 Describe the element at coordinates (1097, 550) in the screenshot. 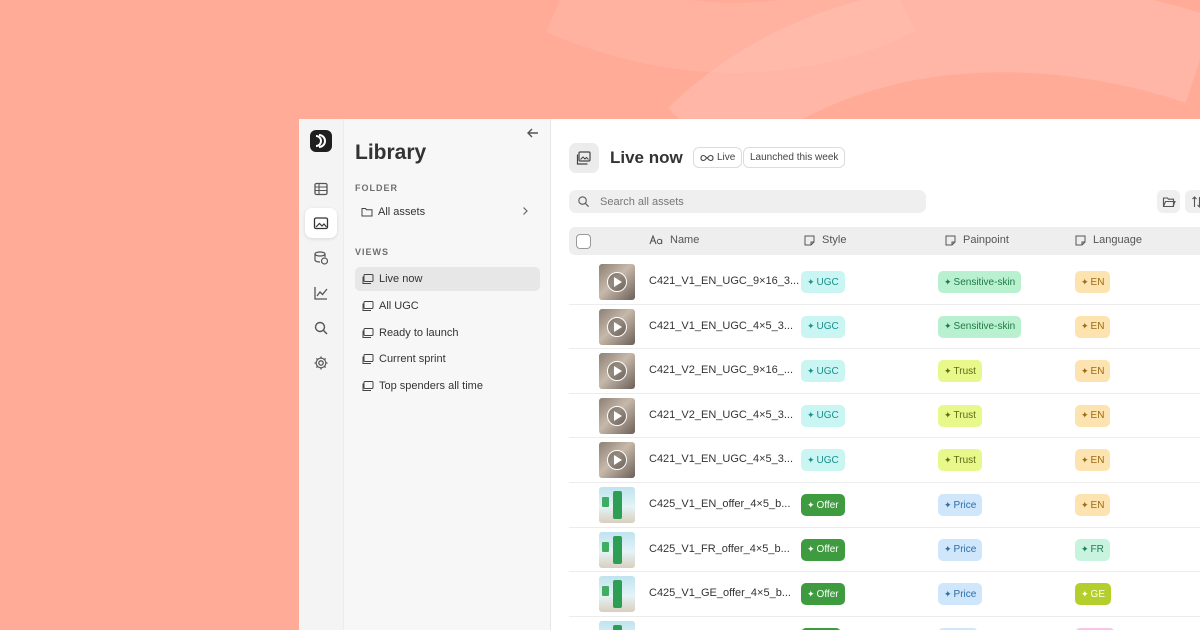

I see `tag-label: FR` at that location.